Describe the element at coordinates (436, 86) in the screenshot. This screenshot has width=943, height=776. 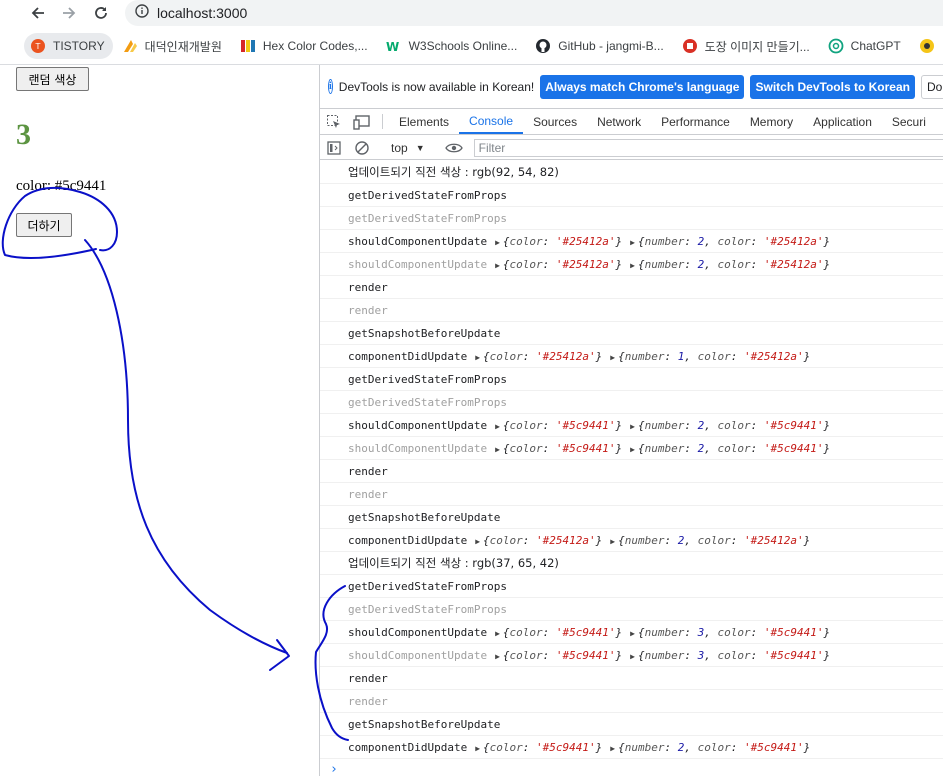
I see `infobar-message: DevTools is now available in Korean!` at that location.